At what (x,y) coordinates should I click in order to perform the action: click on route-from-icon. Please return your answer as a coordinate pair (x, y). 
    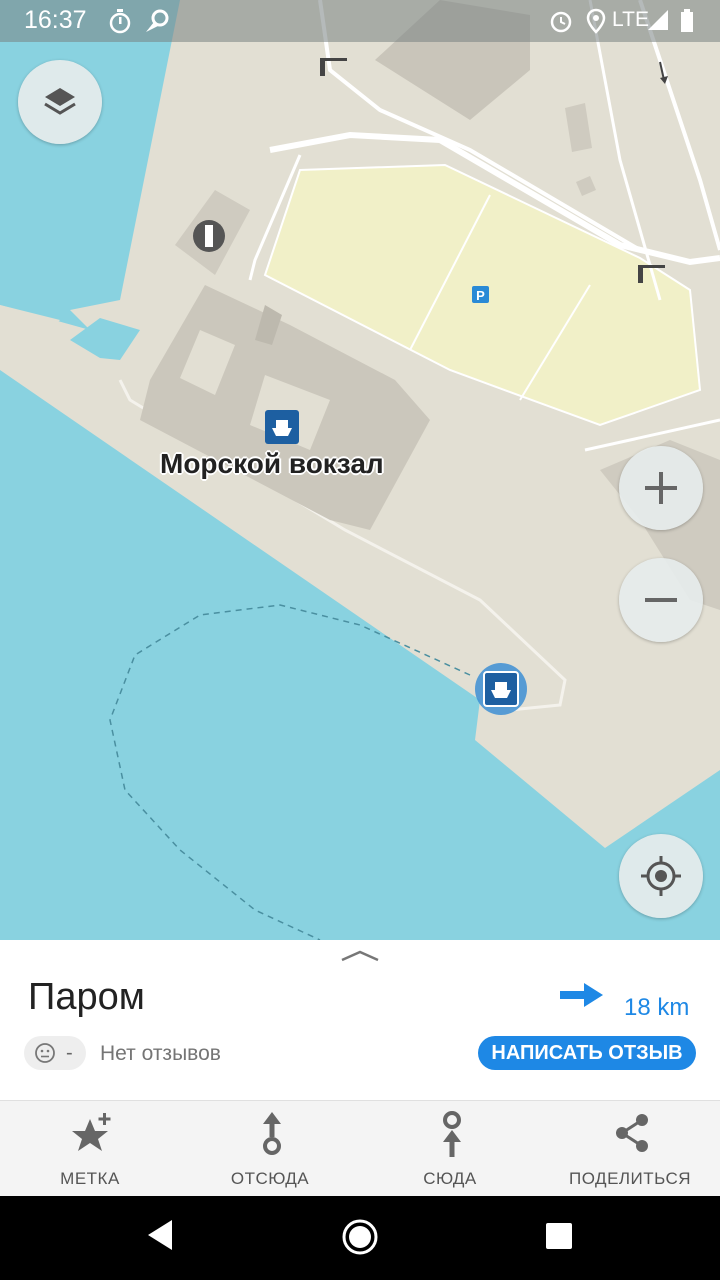
    Looking at the image, I should click on (272, 1133).